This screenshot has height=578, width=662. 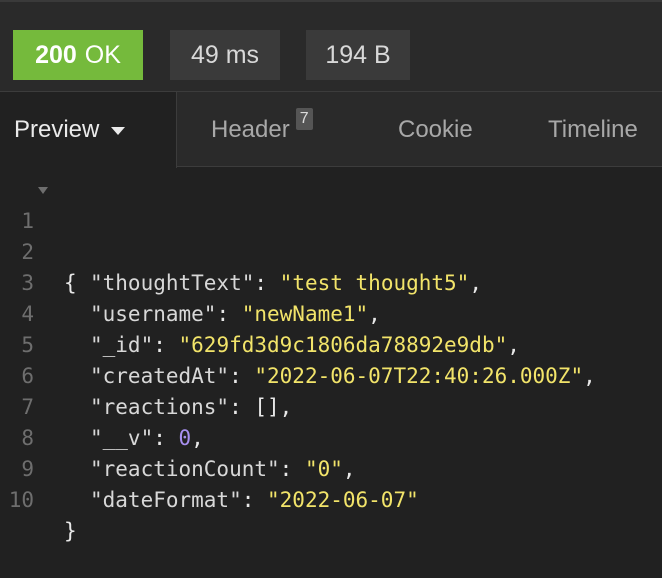 What do you see at coordinates (70, 531) in the screenshot?
I see `close-brace: }` at bounding box center [70, 531].